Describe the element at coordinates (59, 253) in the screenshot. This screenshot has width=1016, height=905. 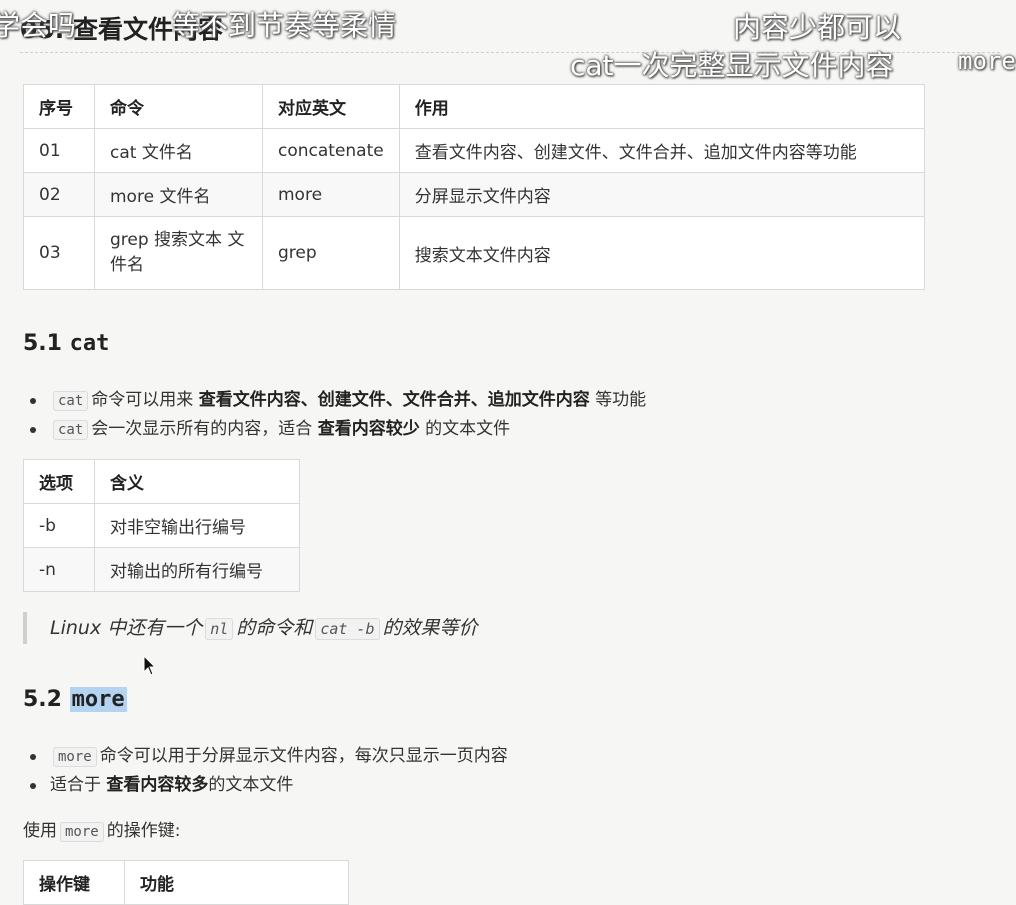
I see `table-cell: 03` at that location.